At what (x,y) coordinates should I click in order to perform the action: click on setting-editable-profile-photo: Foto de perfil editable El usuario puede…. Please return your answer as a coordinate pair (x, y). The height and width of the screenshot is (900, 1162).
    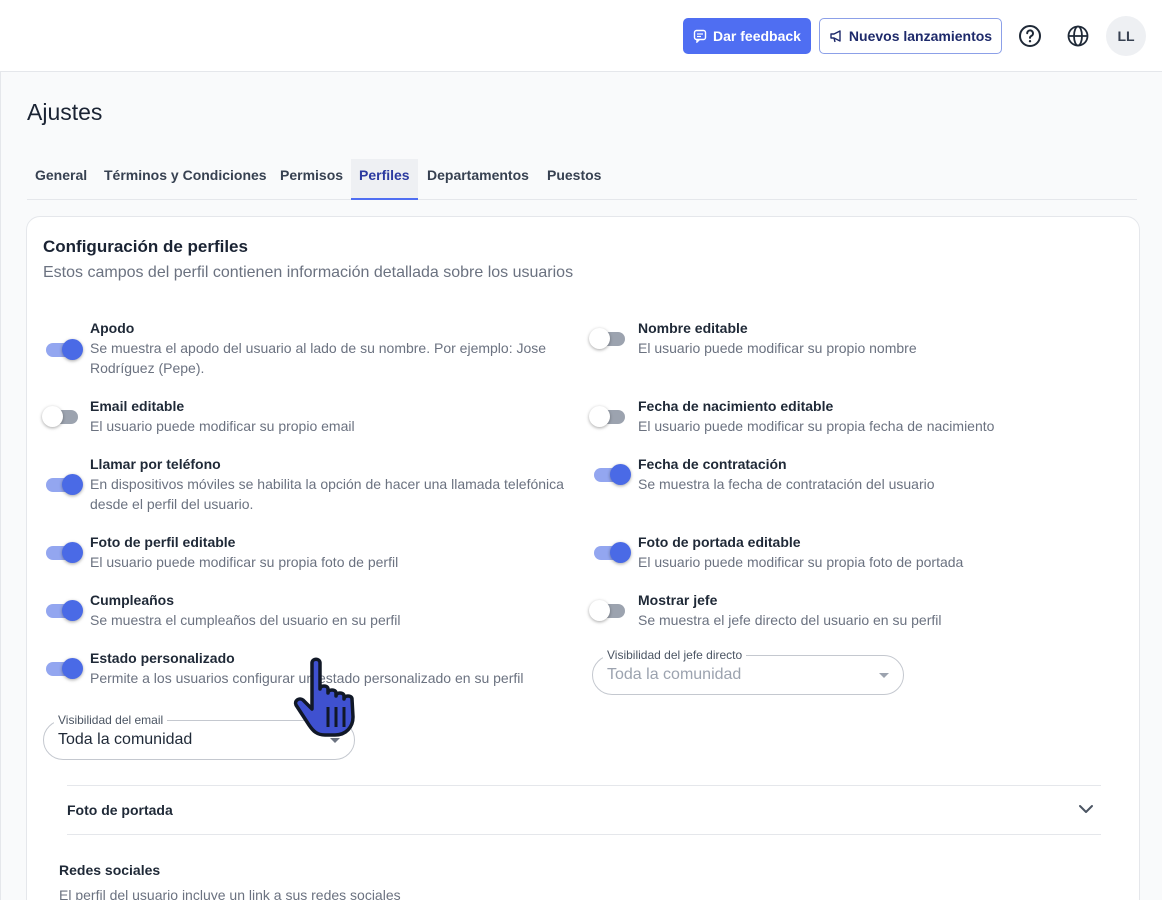
    Looking at the image, I should click on (330, 552).